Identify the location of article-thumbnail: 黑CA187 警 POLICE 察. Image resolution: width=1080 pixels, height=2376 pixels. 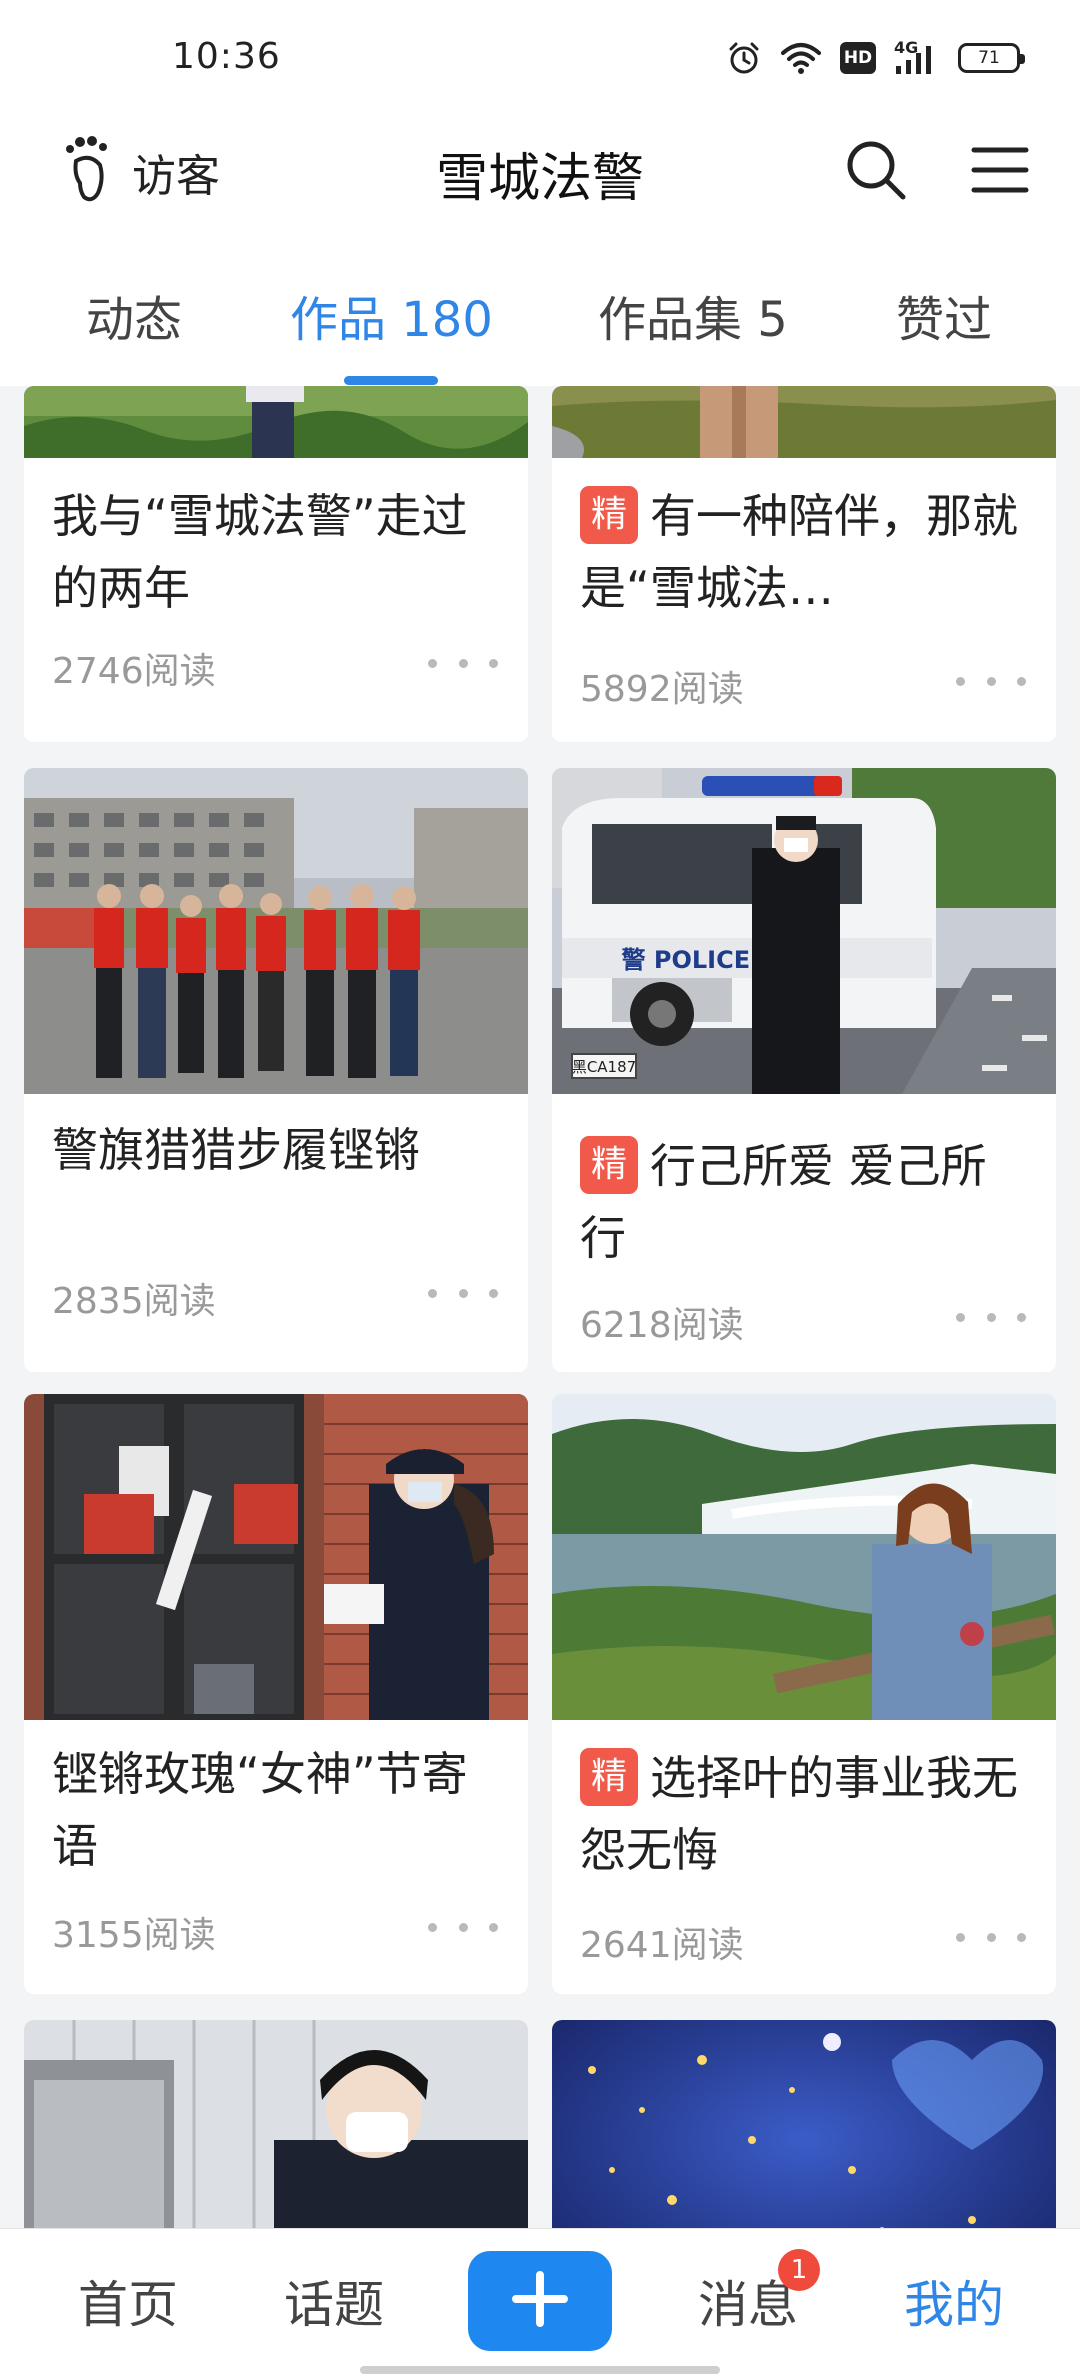
(804, 931).